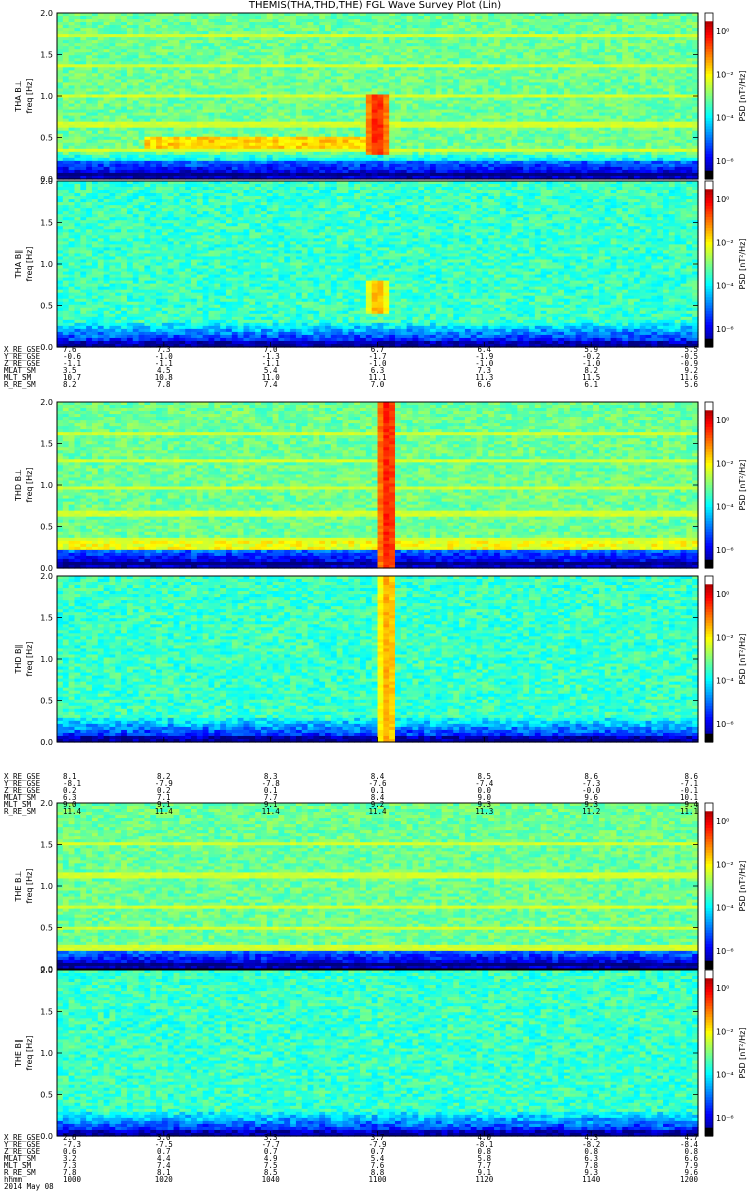 Image resolution: width=750 pixels, height=1200 pixels. I want to click on panel-ylabel: THD B∥, so click(18, 659).